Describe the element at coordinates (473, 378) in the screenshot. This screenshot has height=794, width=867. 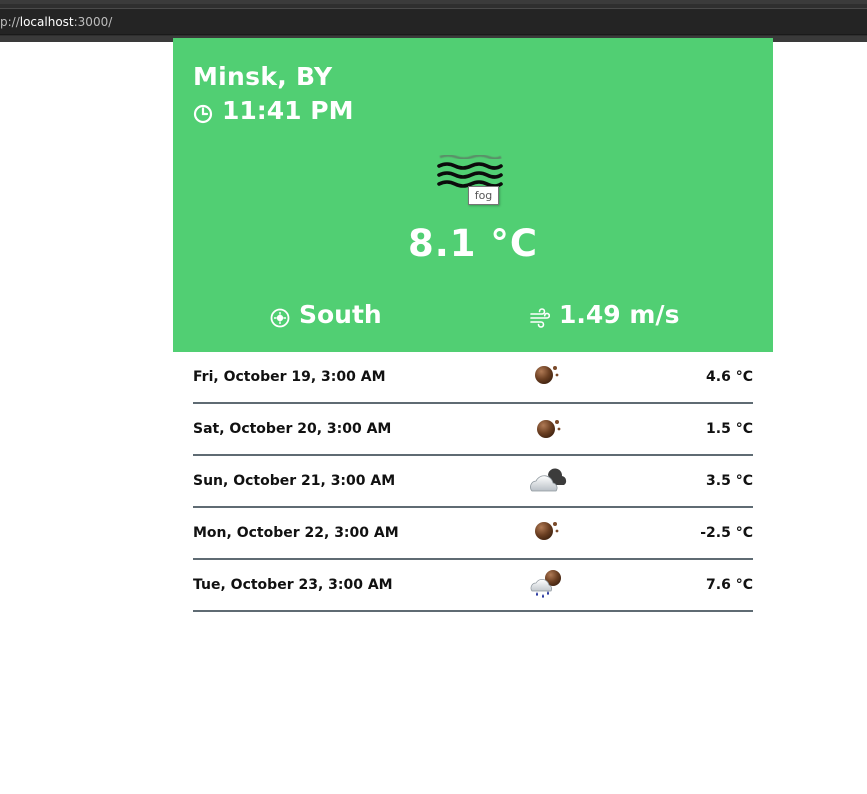
I see `forecast-row: Fri, October 19, 3:00 AM 4.6 °C` at that location.